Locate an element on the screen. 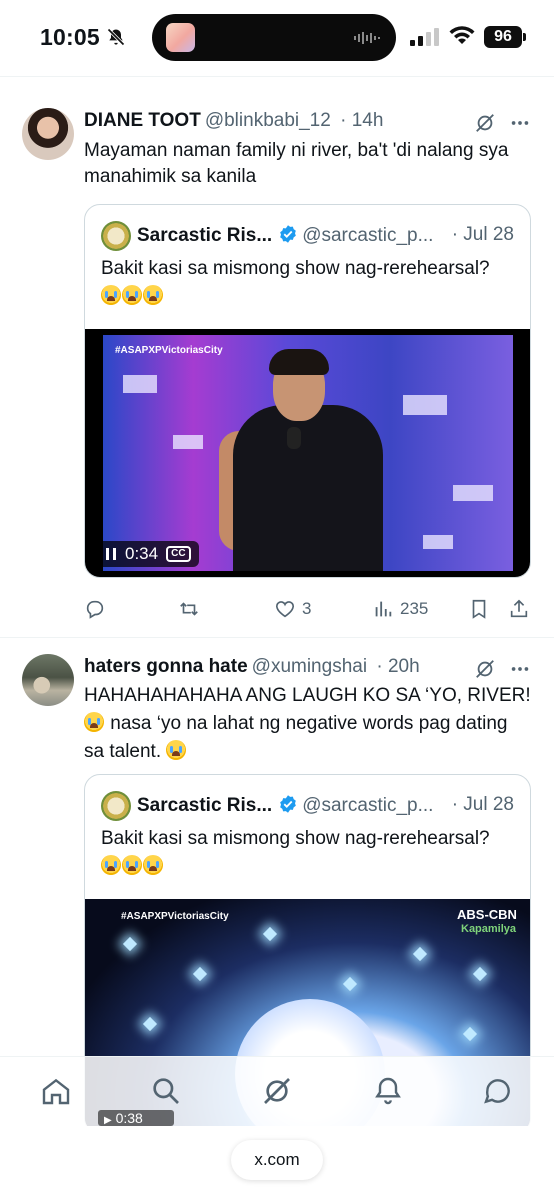 The height and width of the screenshot is (1200, 554). video-frame: #ASAPXPVictoriasCity is located at coordinates (308, 453).